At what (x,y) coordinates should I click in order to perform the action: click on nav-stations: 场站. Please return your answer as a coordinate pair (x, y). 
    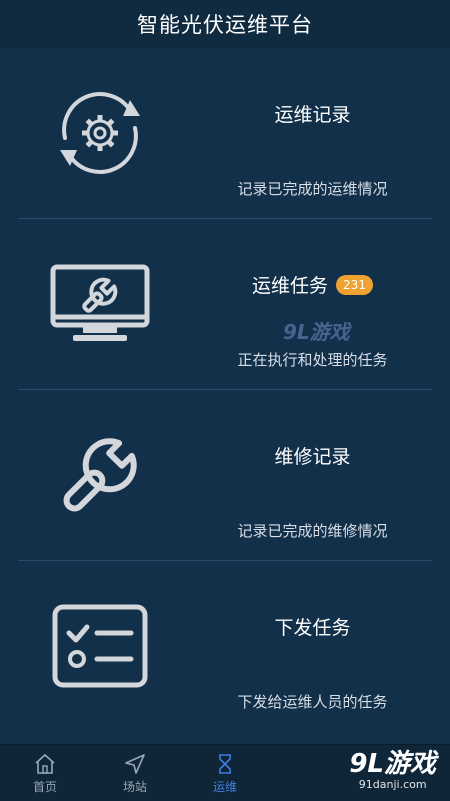
    Looking at the image, I should click on (135, 773).